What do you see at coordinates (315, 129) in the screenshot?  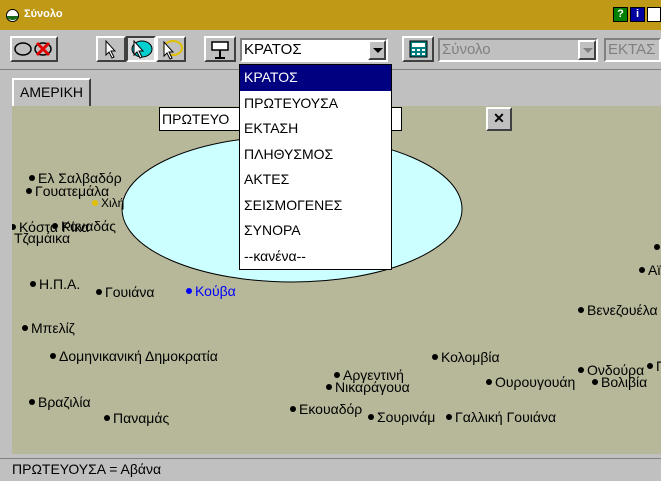 I see `dropdown-item-ektasi: ΕΚΤΑΣΗ` at bounding box center [315, 129].